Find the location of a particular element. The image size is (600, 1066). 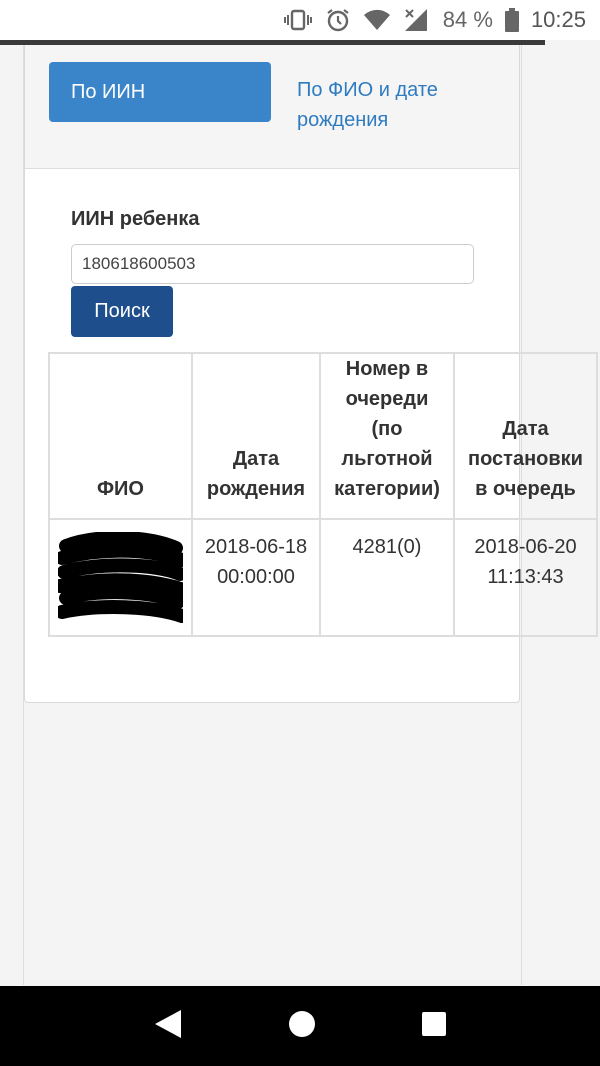

android-nav-bar is located at coordinates (300, 1026).